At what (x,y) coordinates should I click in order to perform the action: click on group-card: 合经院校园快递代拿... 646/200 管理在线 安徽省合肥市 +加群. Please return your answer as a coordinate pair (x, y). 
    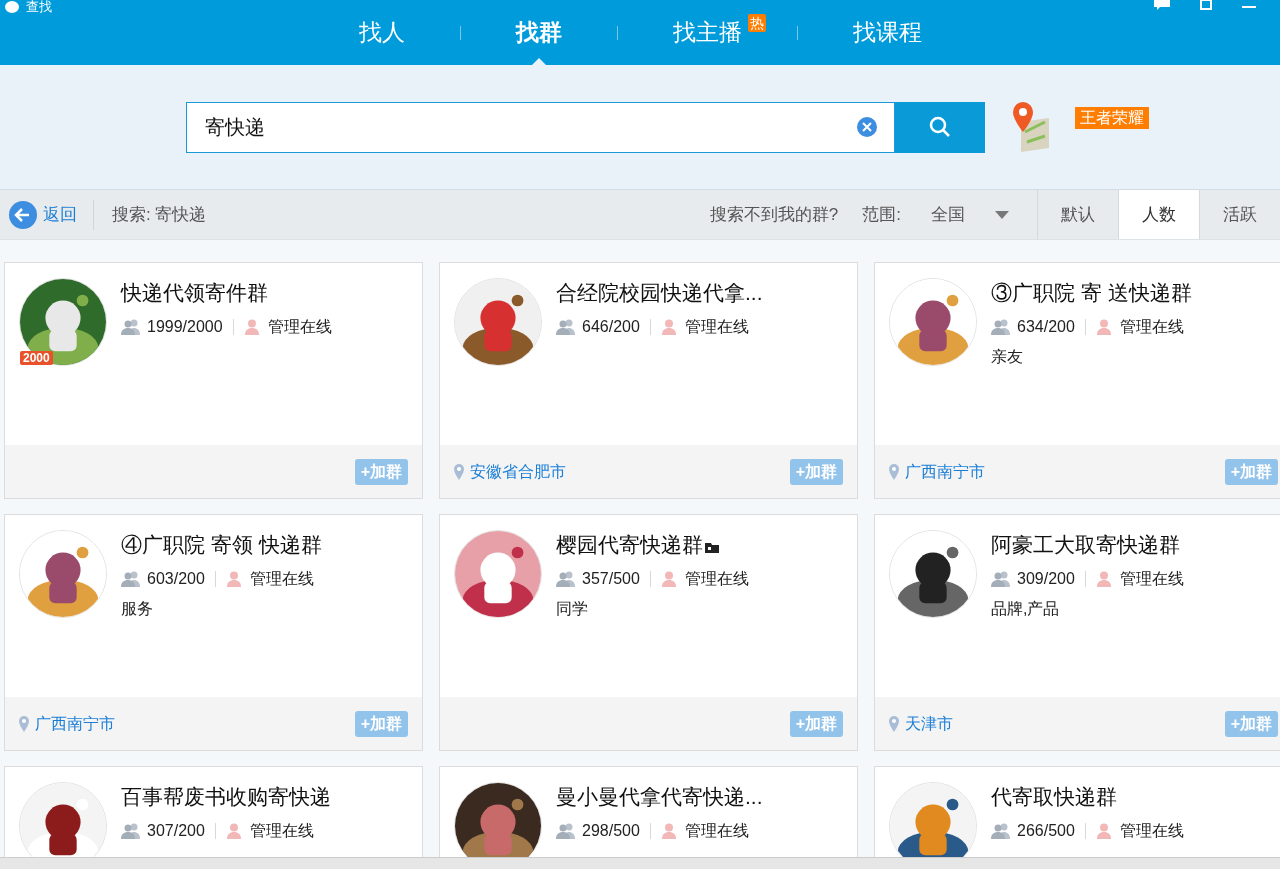
    Looking at the image, I should click on (648, 380).